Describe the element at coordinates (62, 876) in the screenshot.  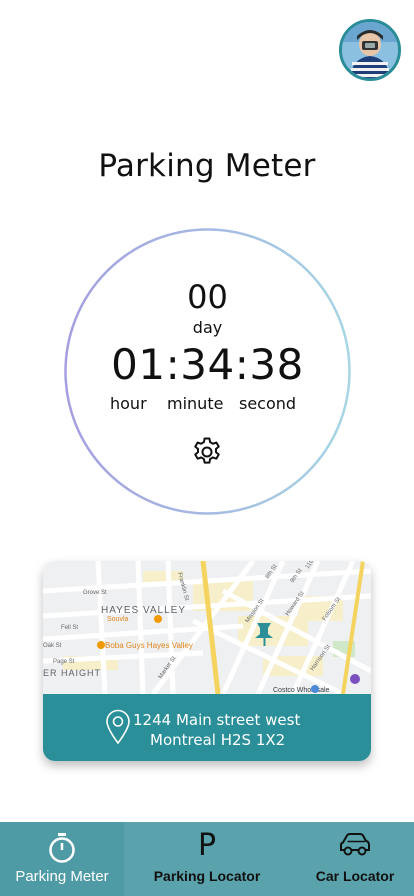
I see `nav-label-parking-meter: Parking Meter` at that location.